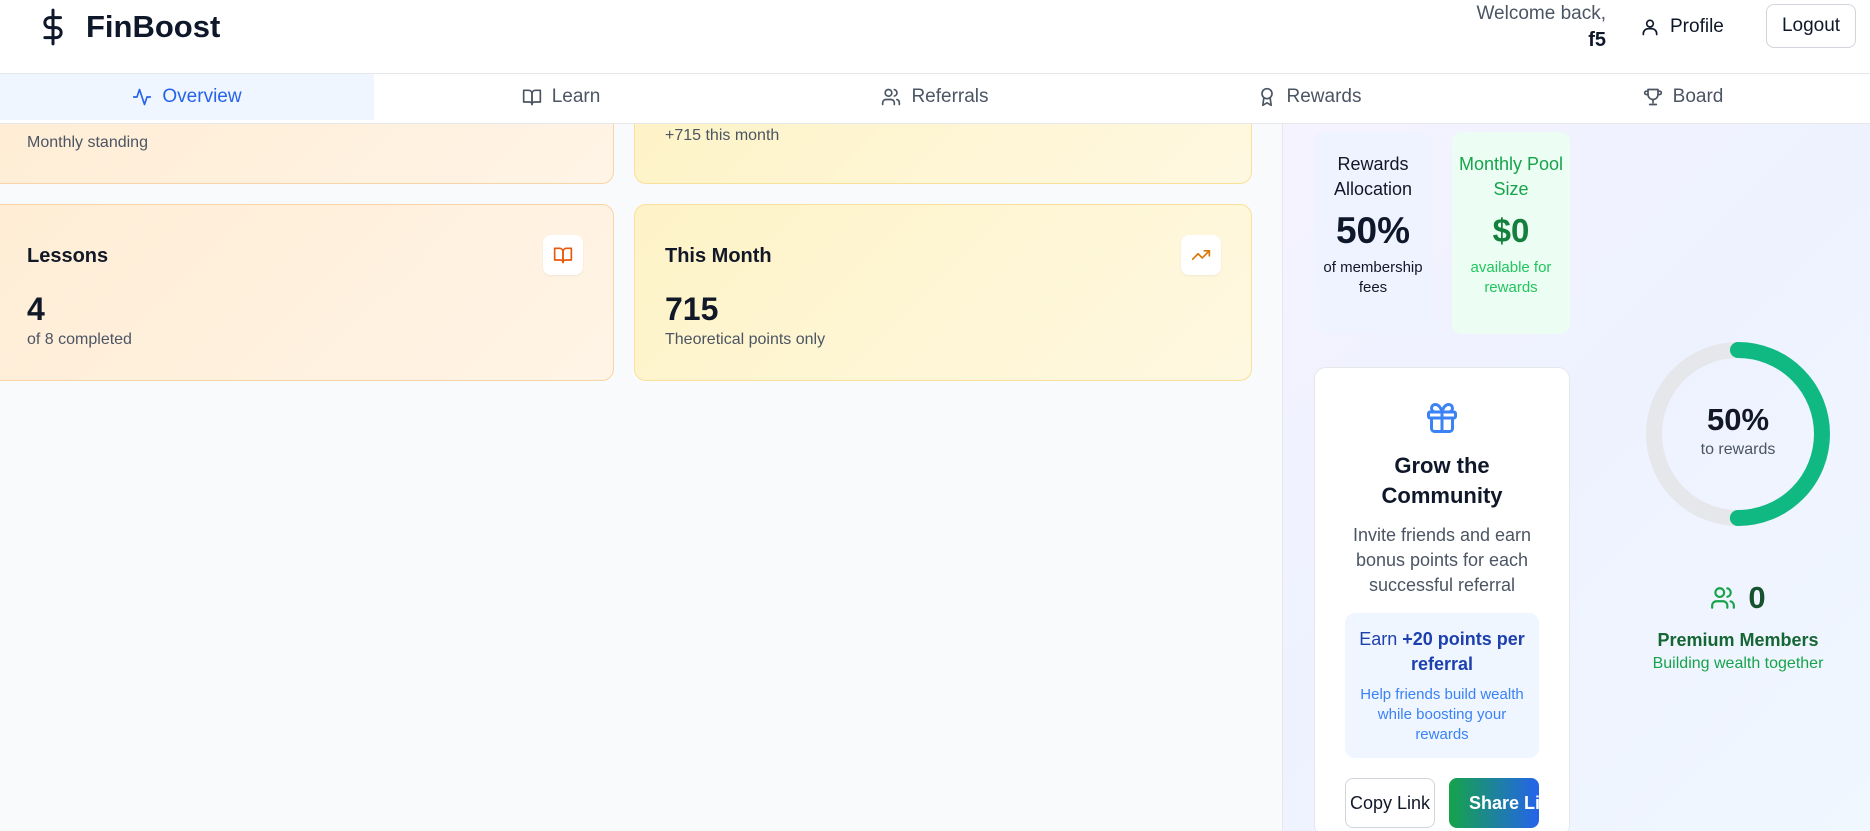 The height and width of the screenshot is (831, 1870). I want to click on this-month-value: 715, so click(692, 309).